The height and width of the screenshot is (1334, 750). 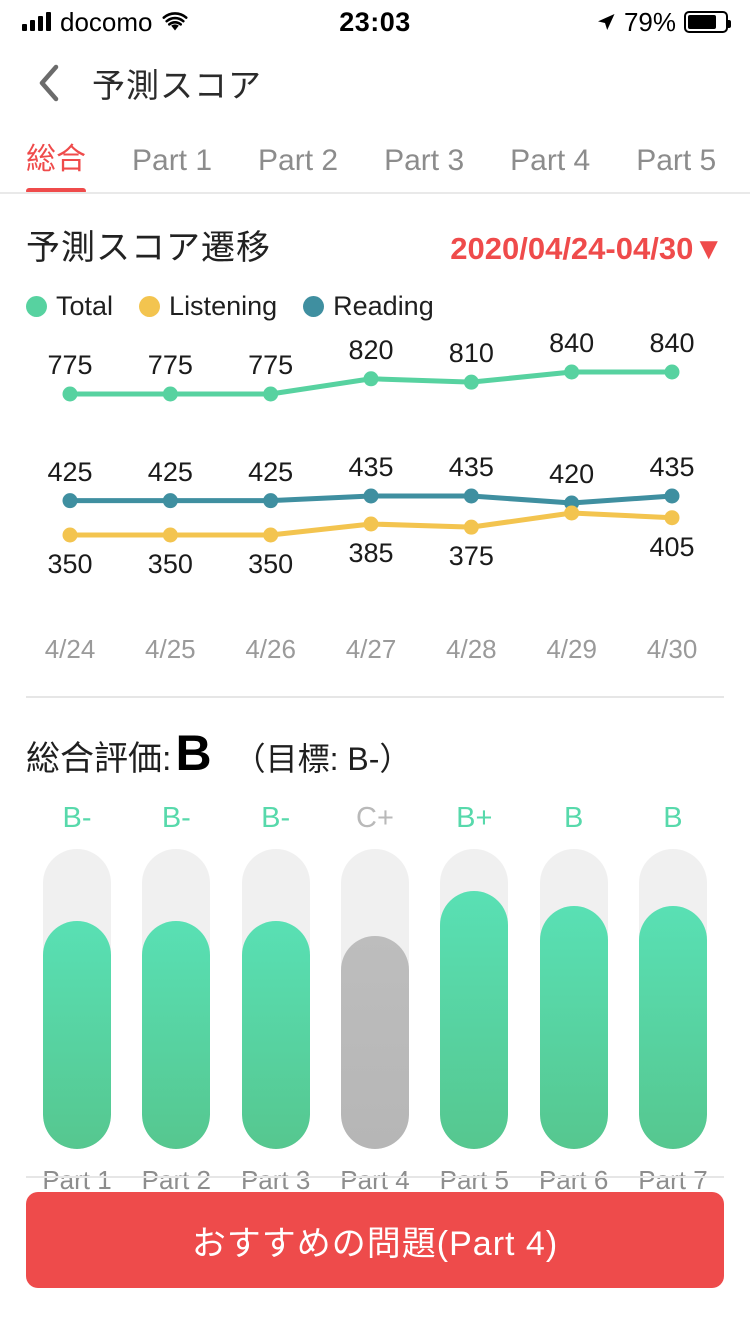 What do you see at coordinates (383, 306) in the screenshot?
I see `legend-label-reading: Reading` at bounding box center [383, 306].